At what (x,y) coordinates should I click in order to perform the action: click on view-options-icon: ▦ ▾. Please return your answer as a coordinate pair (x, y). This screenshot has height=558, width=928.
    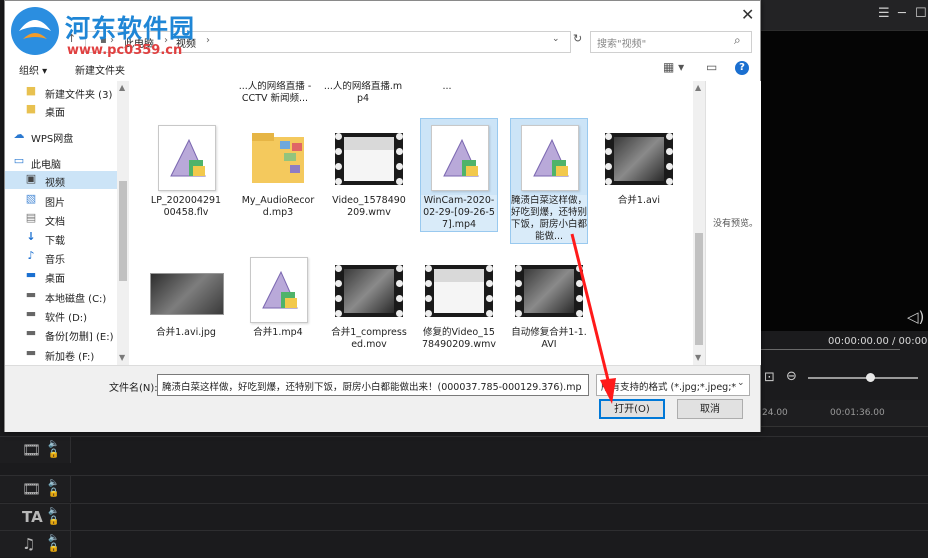
    Looking at the image, I should click on (673, 67).